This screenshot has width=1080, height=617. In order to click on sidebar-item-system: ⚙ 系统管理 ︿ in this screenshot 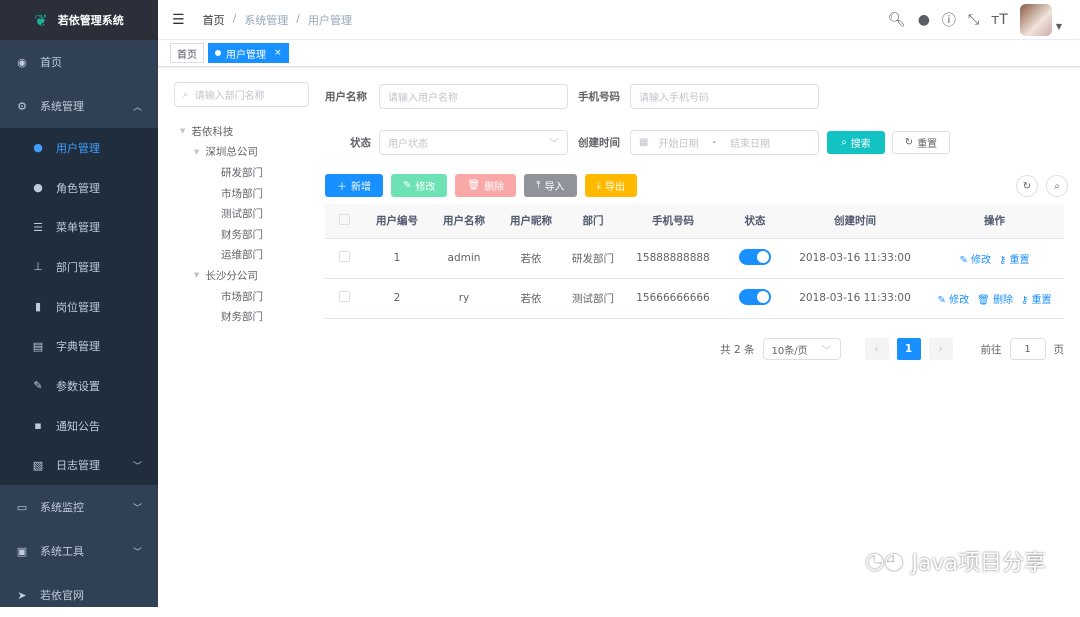, I will do `click(79, 106)`.